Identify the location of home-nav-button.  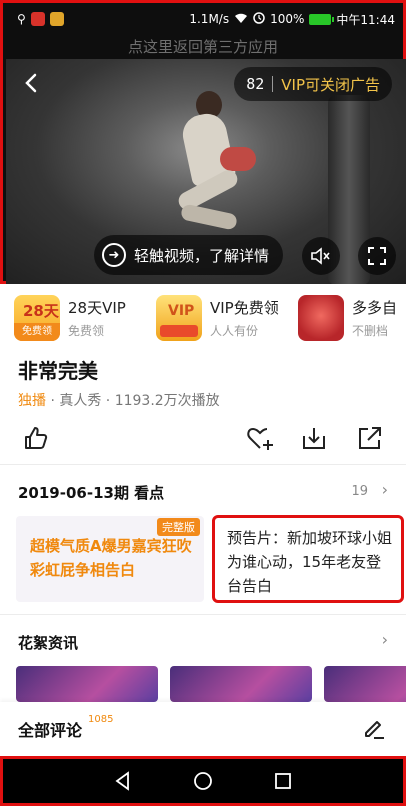
(203, 781).